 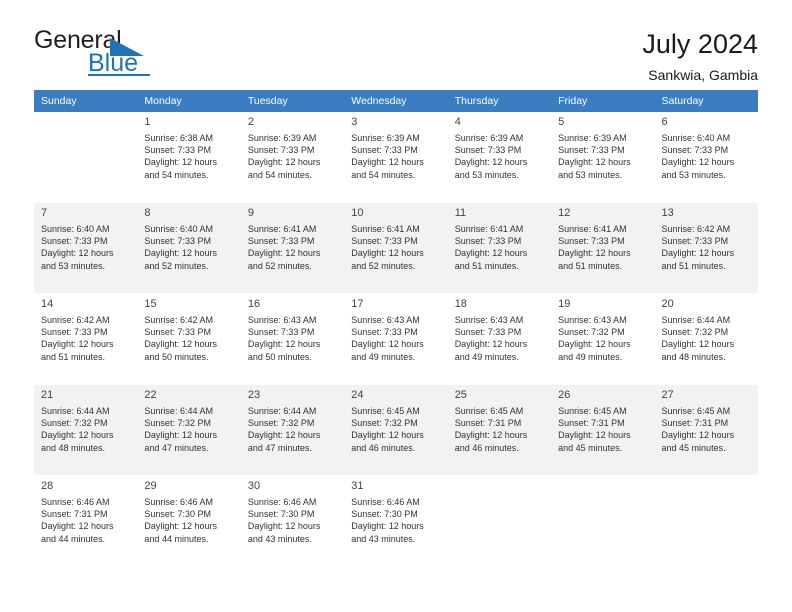 I want to click on day-sunrise-text: Sunrise: 6:40 AM, so click(x=178, y=229).